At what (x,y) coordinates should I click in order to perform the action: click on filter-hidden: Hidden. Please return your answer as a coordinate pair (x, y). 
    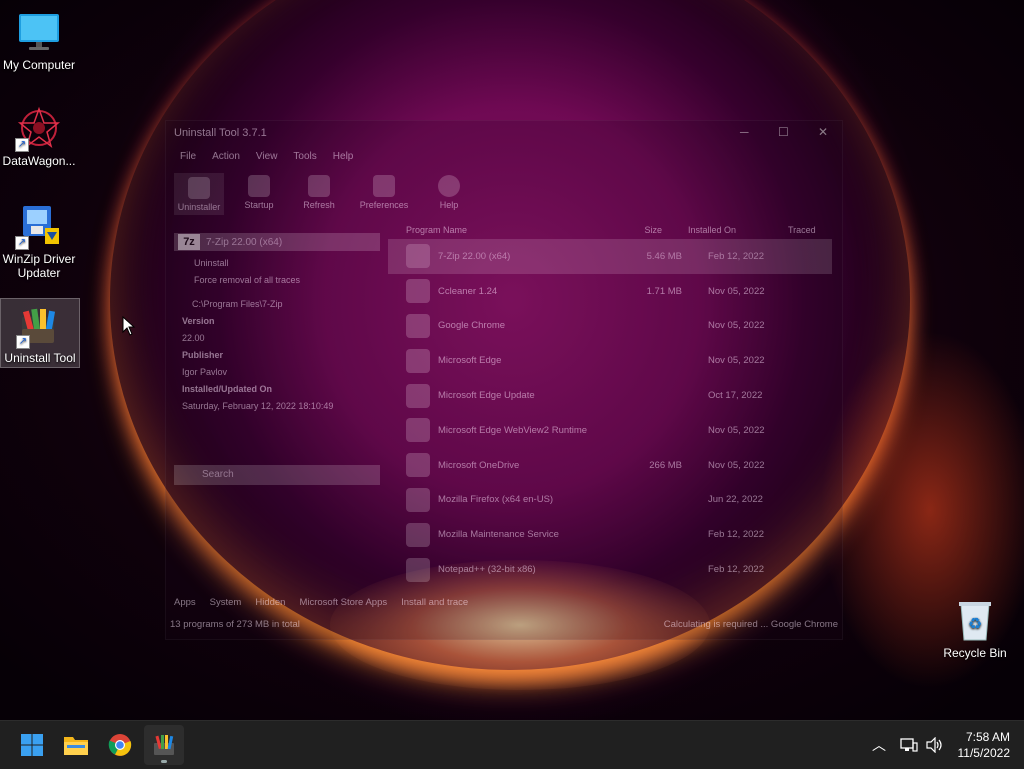
    Looking at the image, I should click on (270, 602).